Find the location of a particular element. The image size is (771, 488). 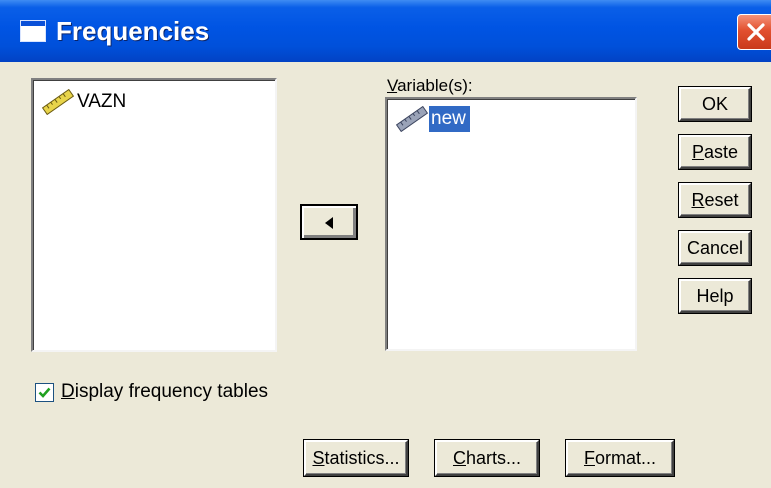

ok-label: OK is located at coordinates (714, 104).